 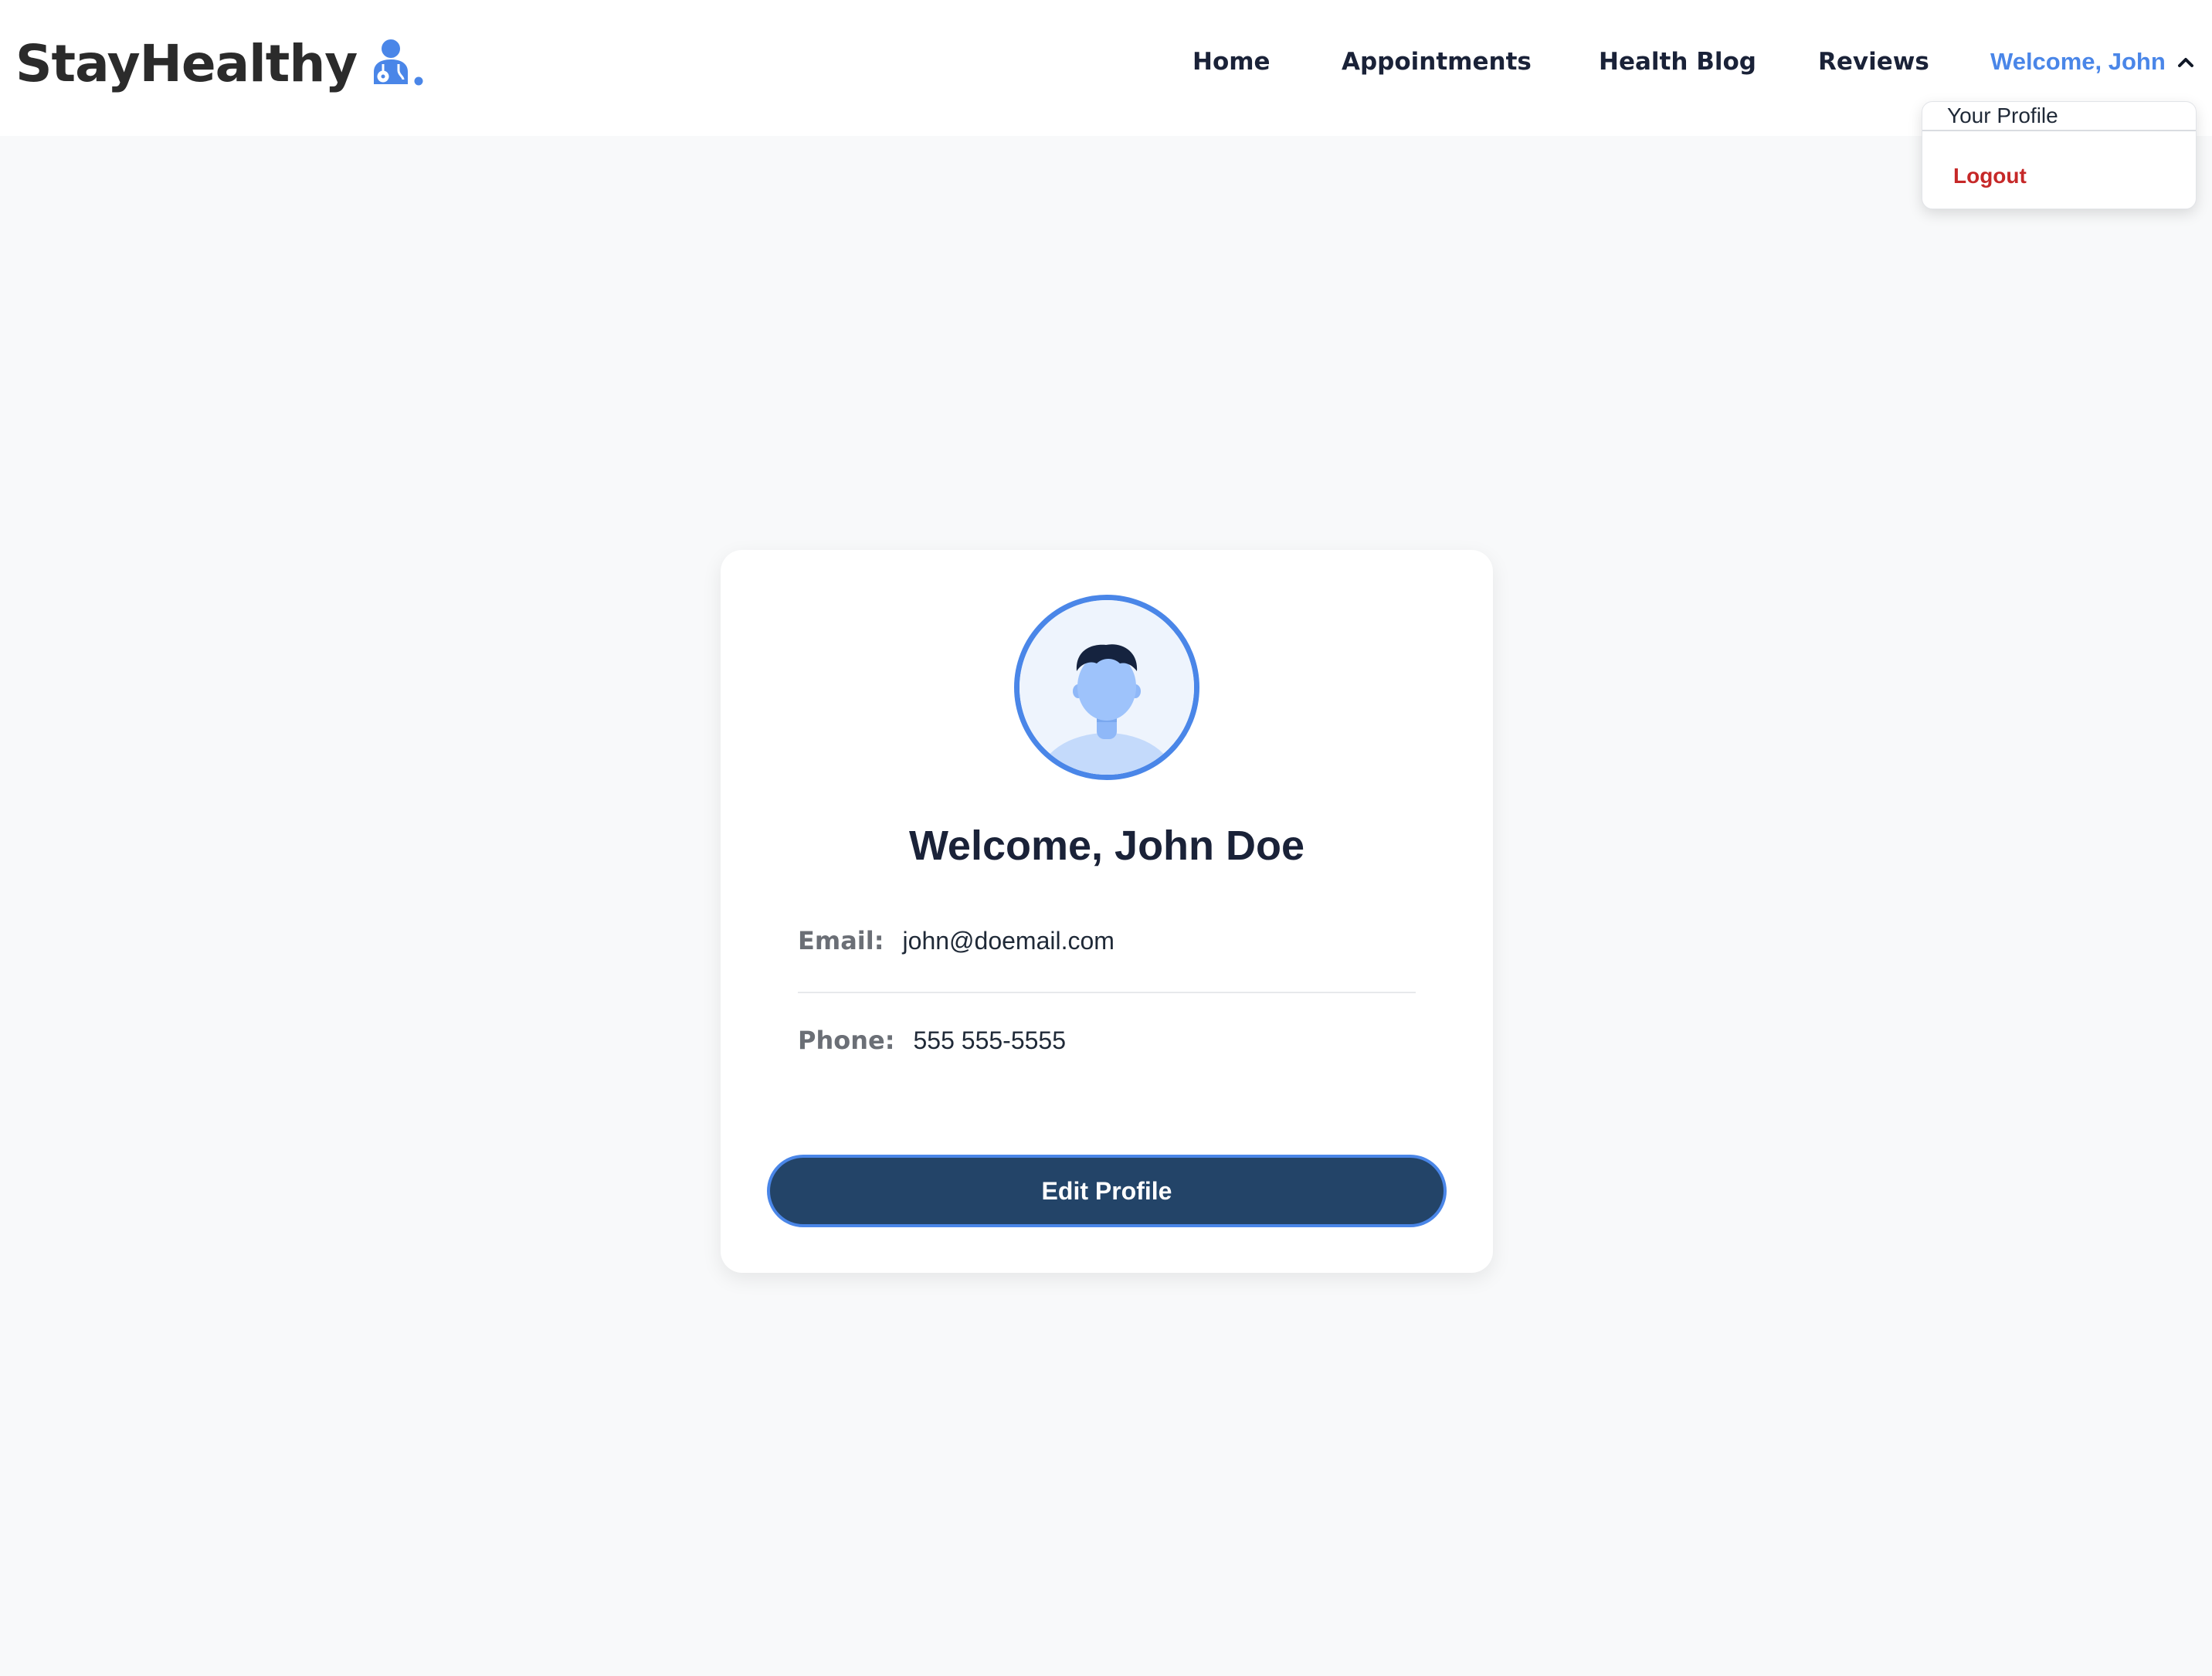 I want to click on profile-welcome-title: Welcome, John Doe, so click(x=1106, y=846).